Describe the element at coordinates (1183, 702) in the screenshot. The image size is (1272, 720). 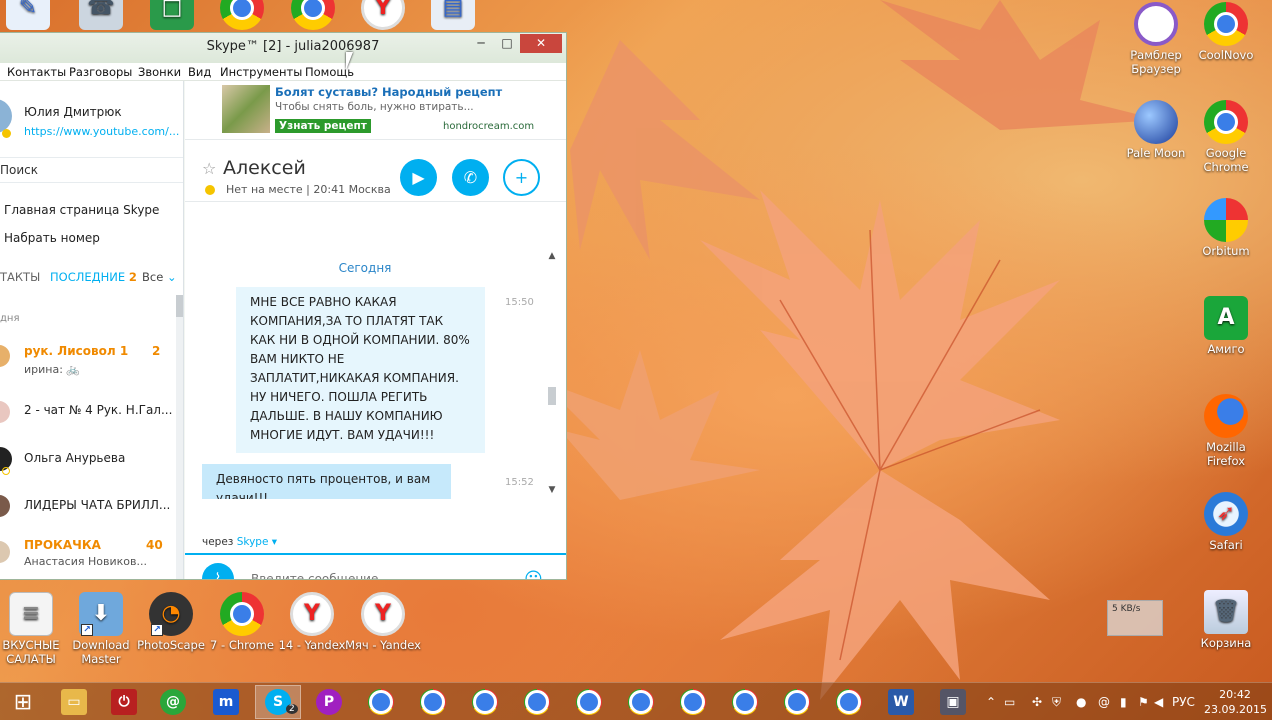
I see `language-indicator: РУС` at that location.